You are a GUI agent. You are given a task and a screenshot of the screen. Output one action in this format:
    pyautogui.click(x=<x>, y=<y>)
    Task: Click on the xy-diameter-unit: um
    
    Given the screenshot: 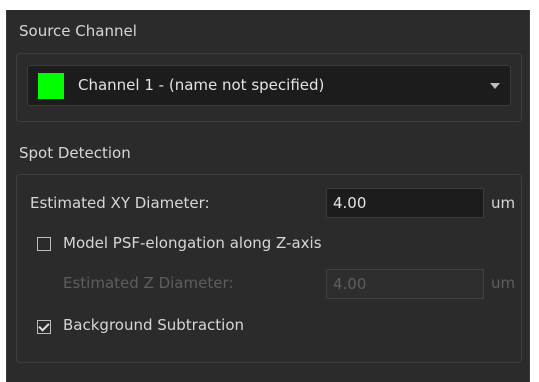 What is the action you would take?
    pyautogui.click(x=503, y=203)
    